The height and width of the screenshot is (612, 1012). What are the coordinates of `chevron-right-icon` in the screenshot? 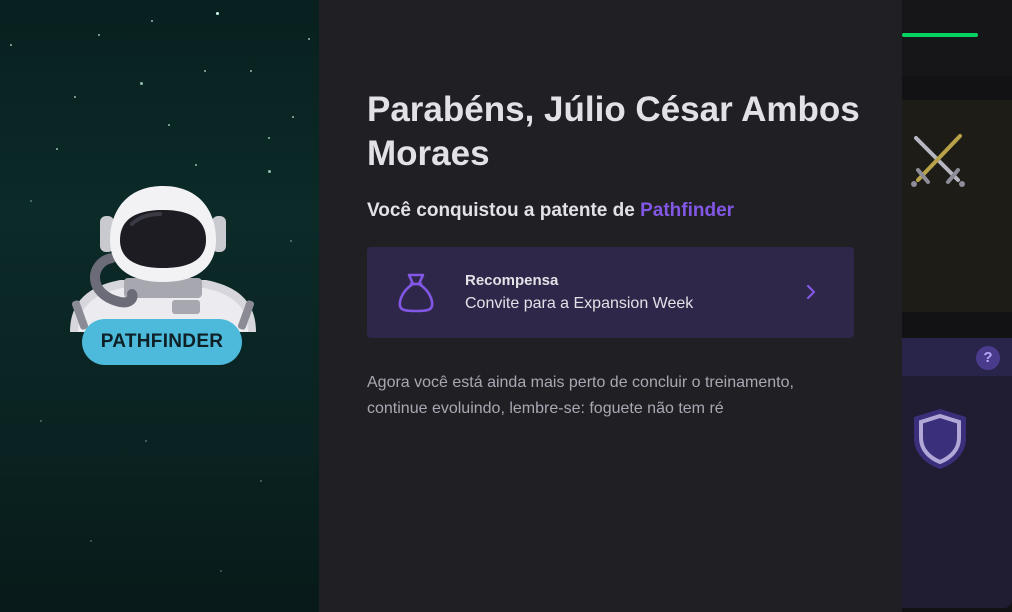 It's located at (811, 292).